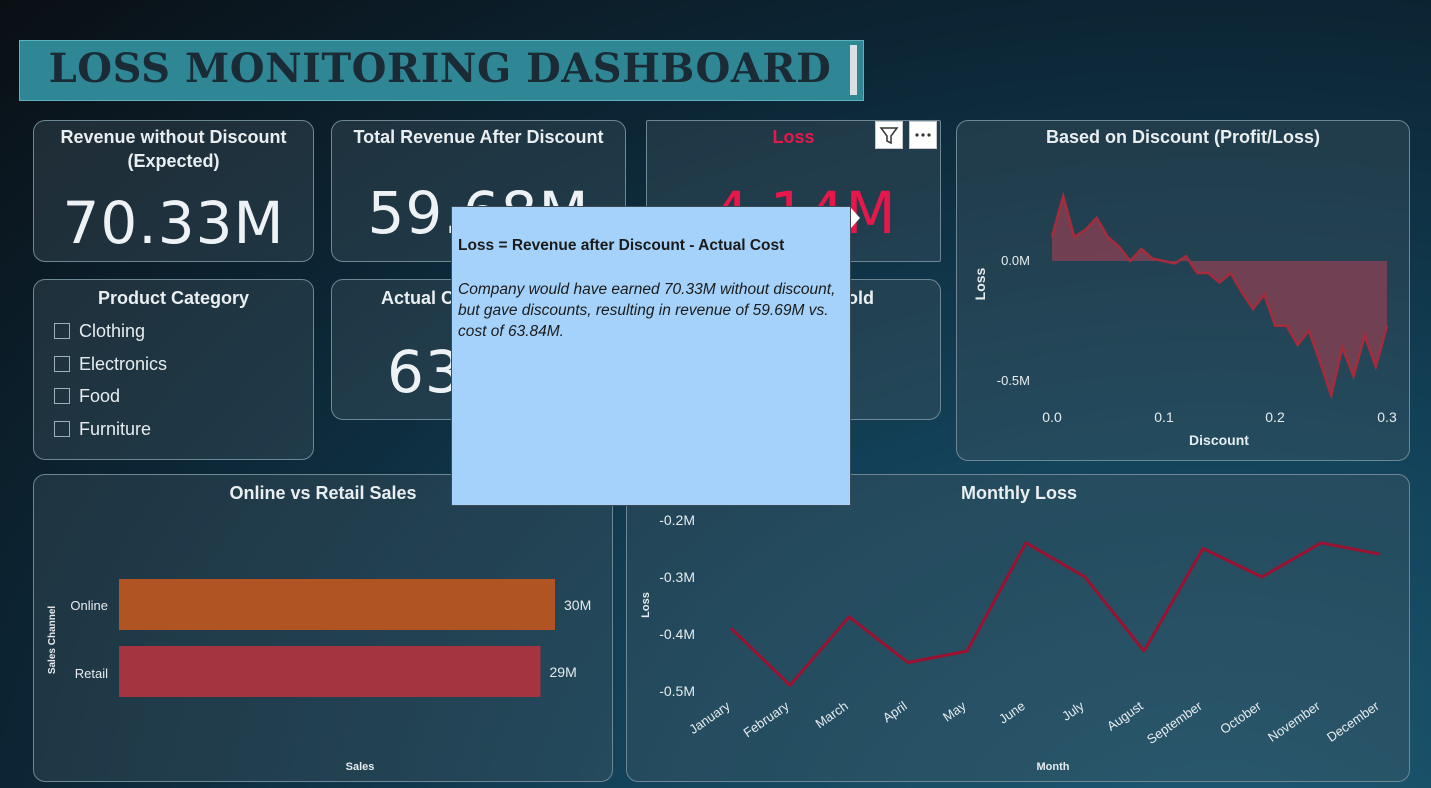 The width and height of the screenshot is (1431, 788). Describe the element at coordinates (954, 711) in the screenshot. I see `month-label: May` at that location.